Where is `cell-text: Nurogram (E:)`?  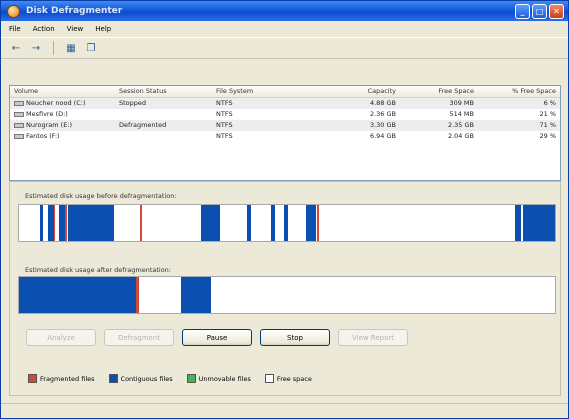 cell-text: Nurogram (E:) is located at coordinates (49, 125).